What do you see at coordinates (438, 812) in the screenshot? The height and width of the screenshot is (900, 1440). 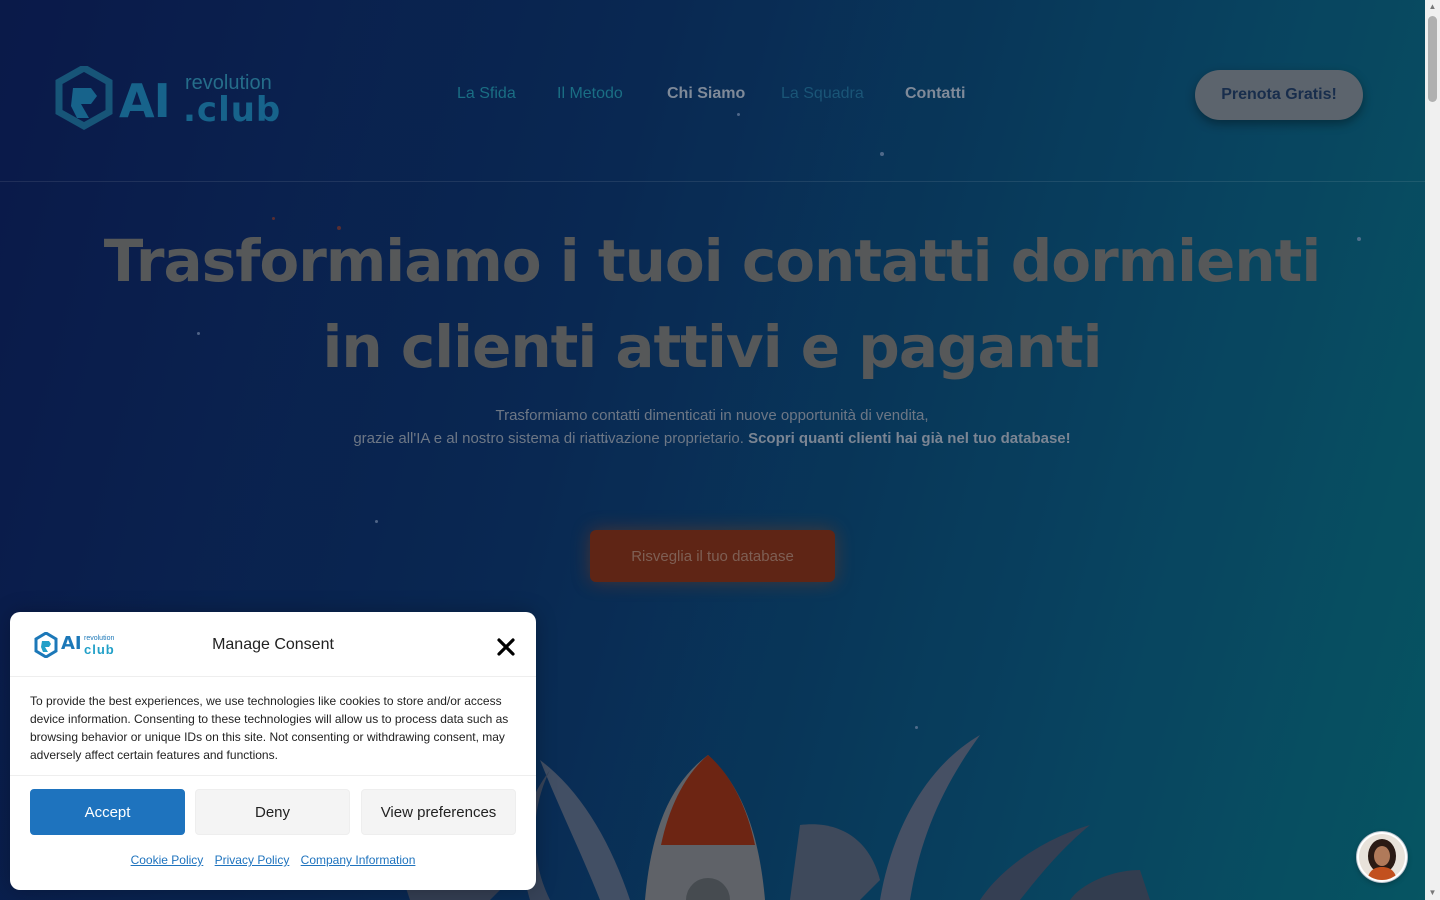 I see `view-preferences-button: View preferences` at bounding box center [438, 812].